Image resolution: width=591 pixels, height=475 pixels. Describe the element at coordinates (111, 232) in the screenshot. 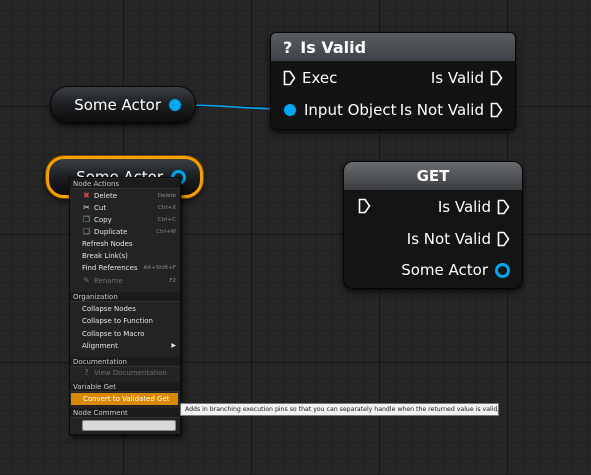

I see `menu-item-label: Duplicate` at that location.